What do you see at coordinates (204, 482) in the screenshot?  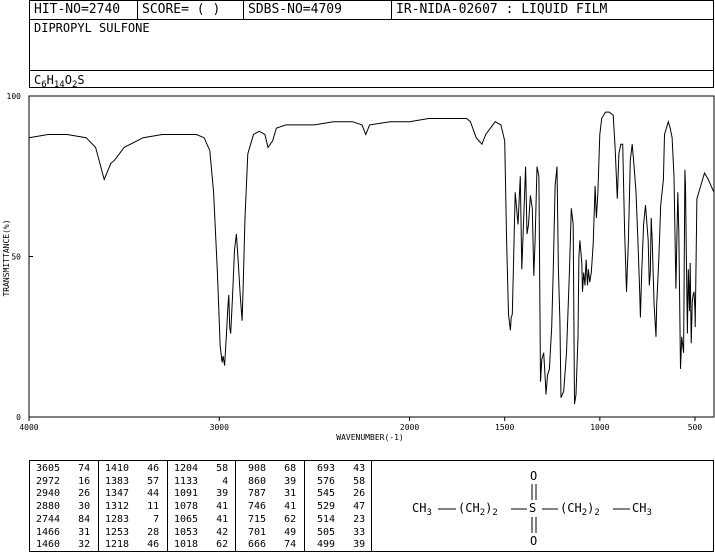 I see `peak-entry: 1133 4` at bounding box center [204, 482].